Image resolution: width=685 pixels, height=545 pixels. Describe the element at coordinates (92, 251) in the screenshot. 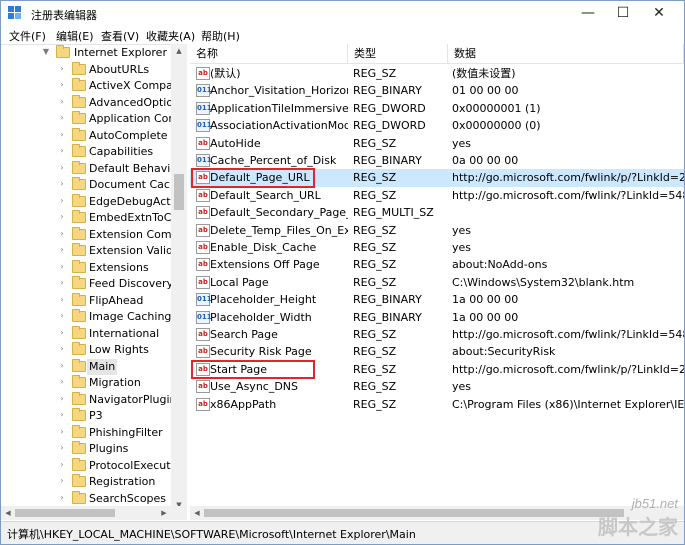

I see `tree-item: › Extension Validat` at that location.